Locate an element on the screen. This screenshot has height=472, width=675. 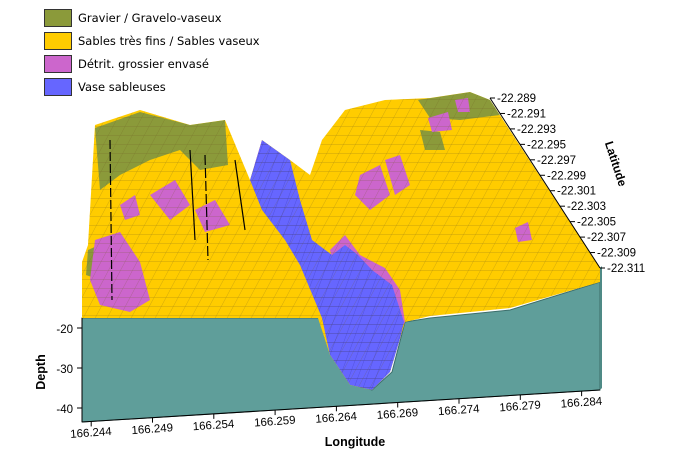
latitude-tick-label: -22.309 is located at coordinates (616, 254).